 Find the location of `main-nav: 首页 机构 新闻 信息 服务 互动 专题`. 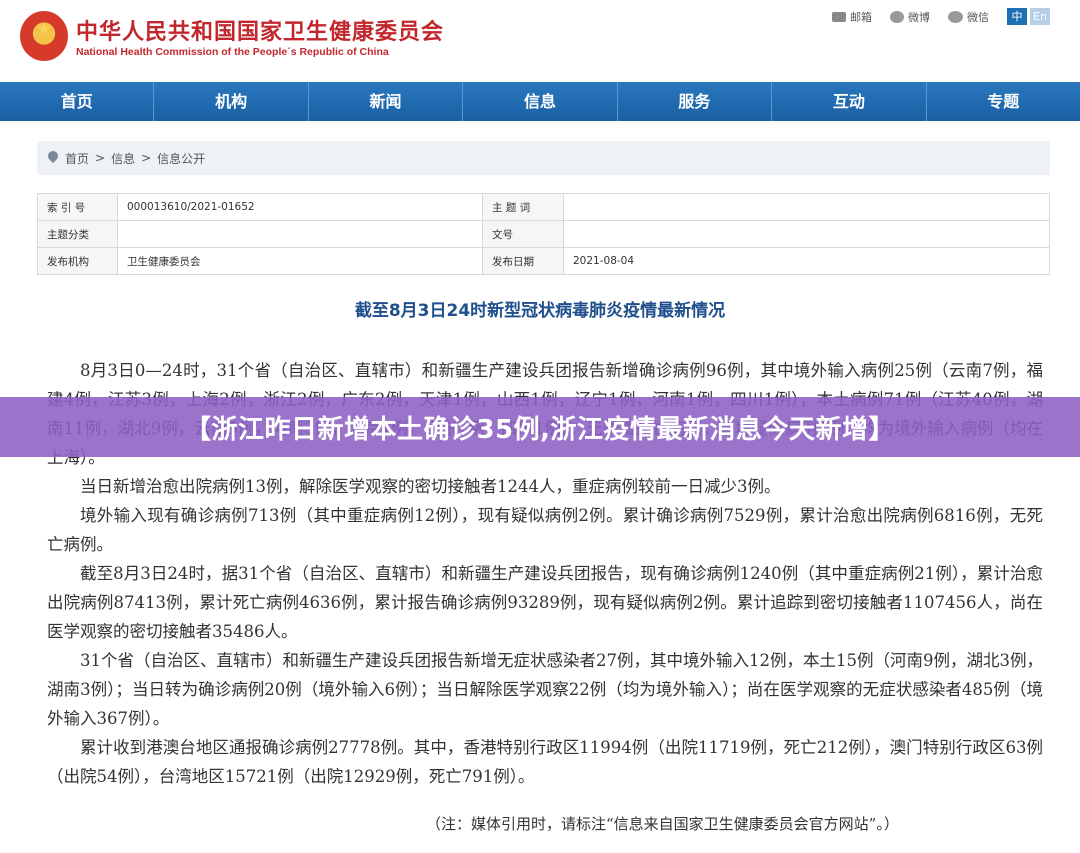

main-nav: 首页 机构 新闻 信息 服务 互动 专题 is located at coordinates (540, 101).